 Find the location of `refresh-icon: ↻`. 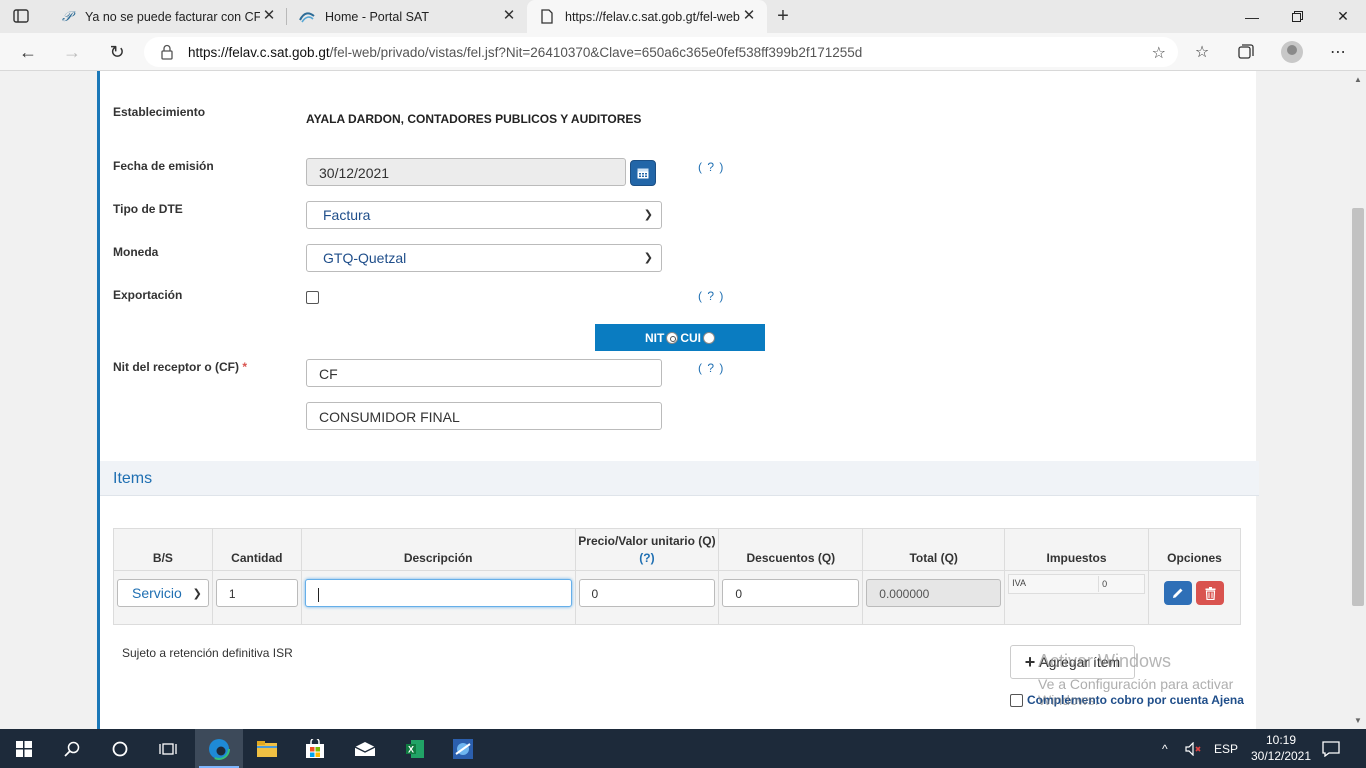

refresh-icon: ↻ is located at coordinates (117, 52).